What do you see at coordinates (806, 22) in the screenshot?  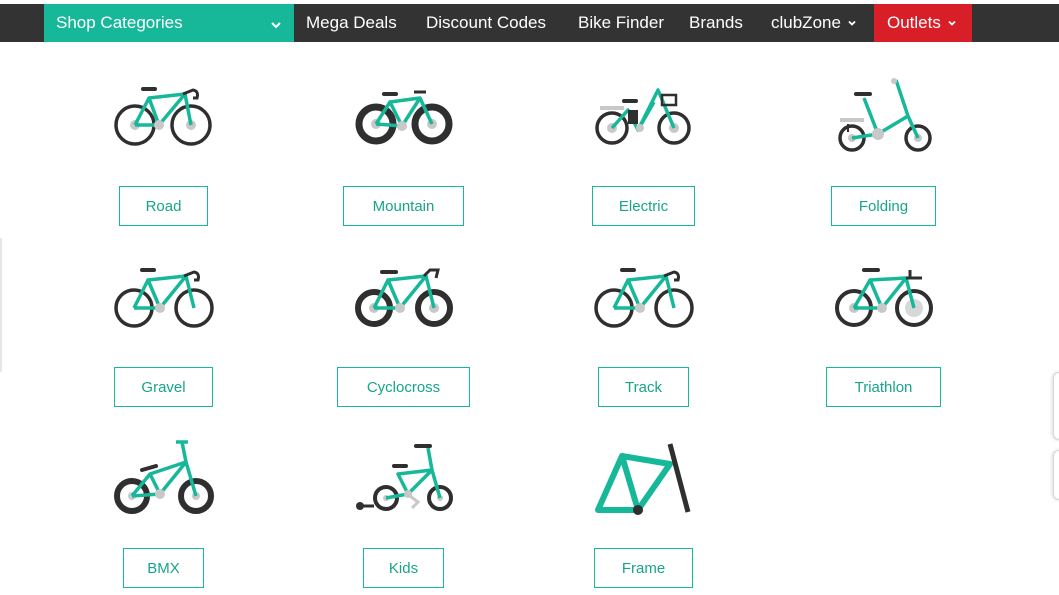 I see `nav-label: clubZone` at bounding box center [806, 22].